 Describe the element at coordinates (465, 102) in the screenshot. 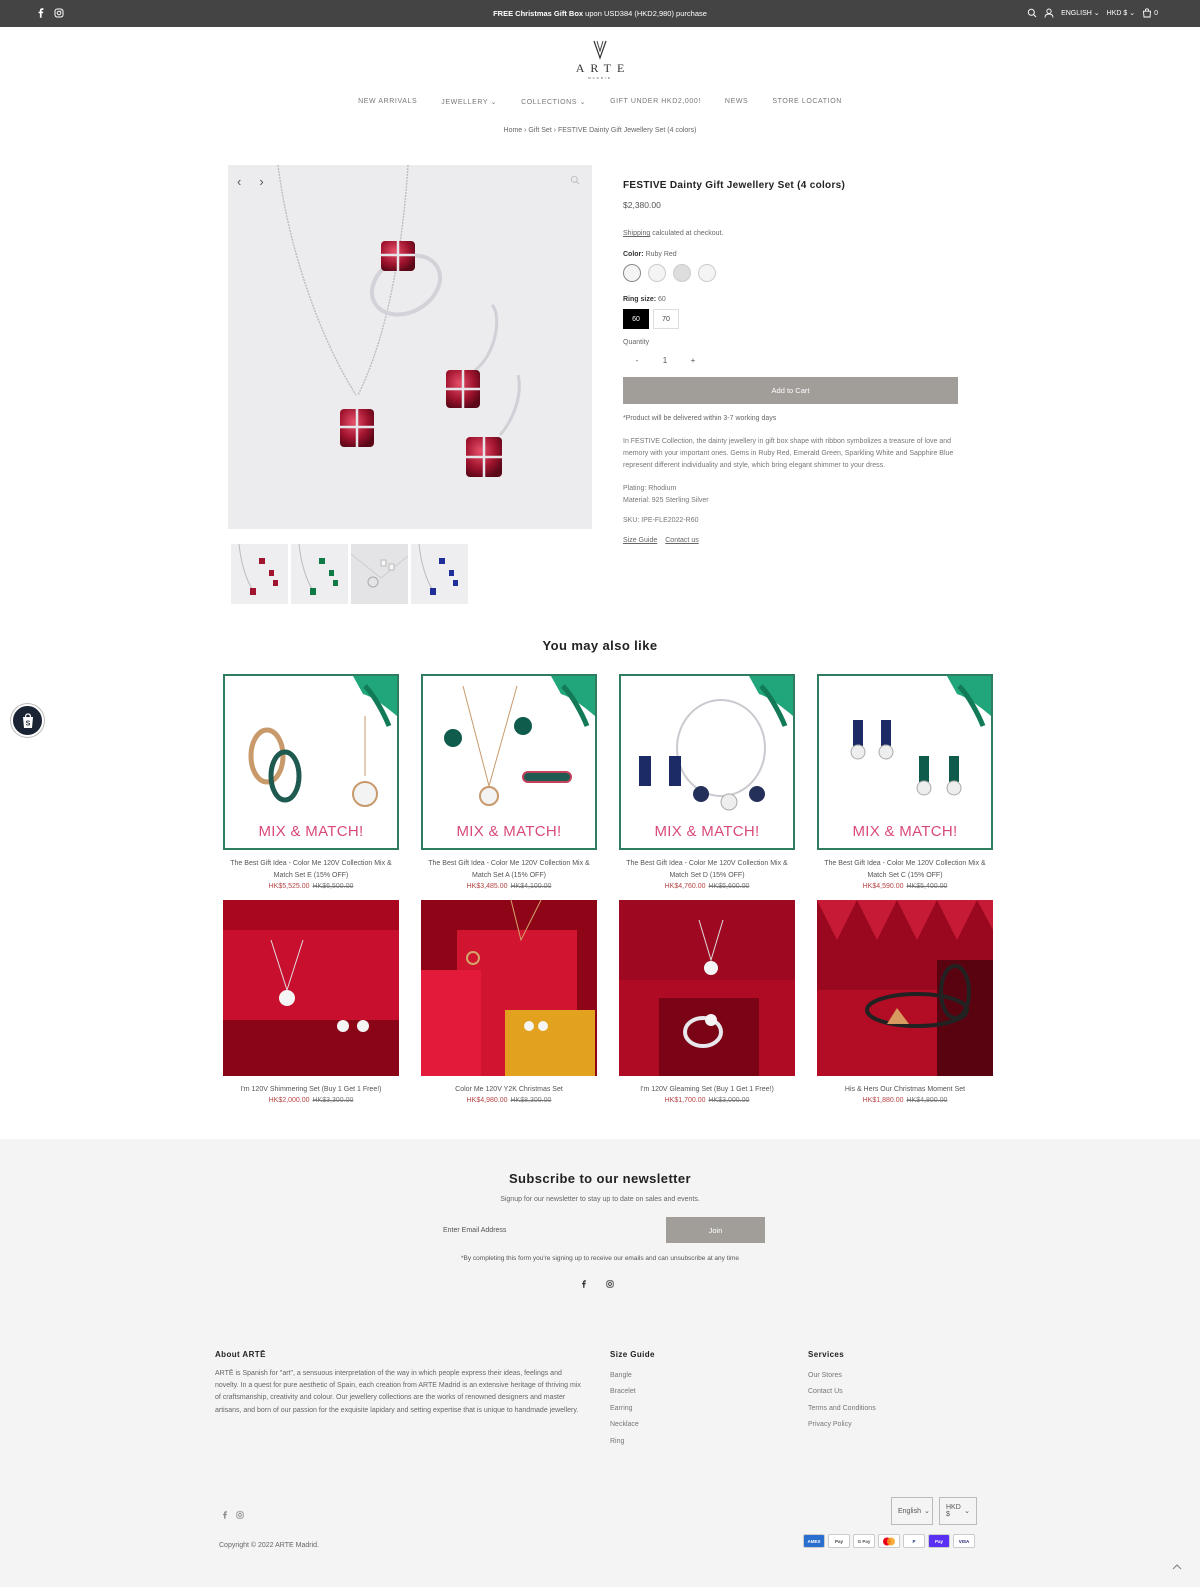

I see `nav-jewellery-label: JEWELLERY` at that location.